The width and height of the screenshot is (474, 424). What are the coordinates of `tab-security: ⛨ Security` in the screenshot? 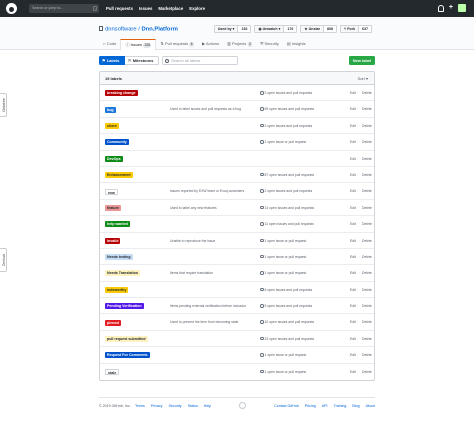 It's located at (269, 44).